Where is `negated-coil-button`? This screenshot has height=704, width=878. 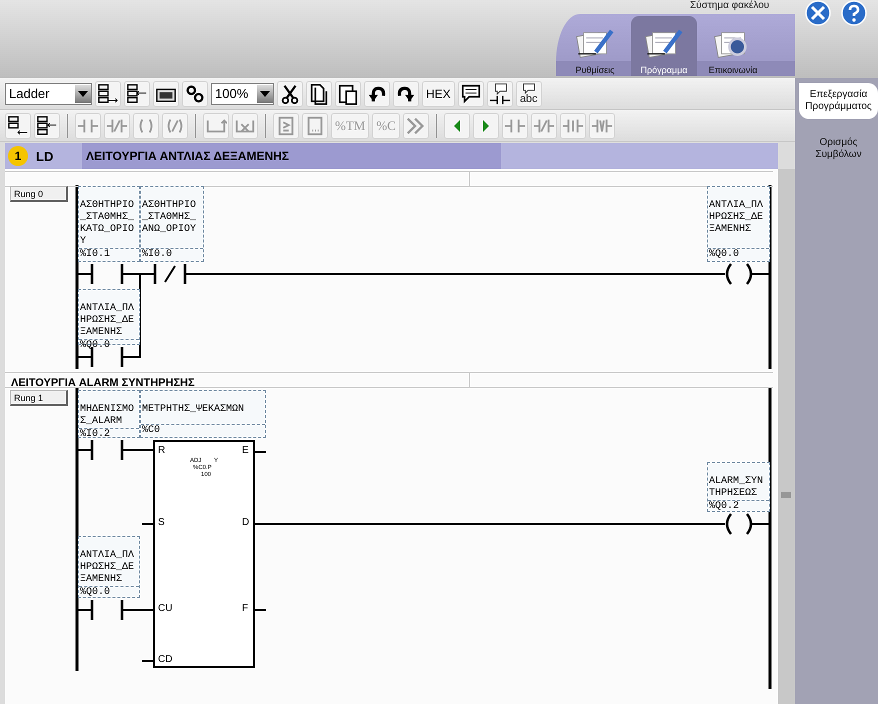 negated-coil-button is located at coordinates (175, 125).